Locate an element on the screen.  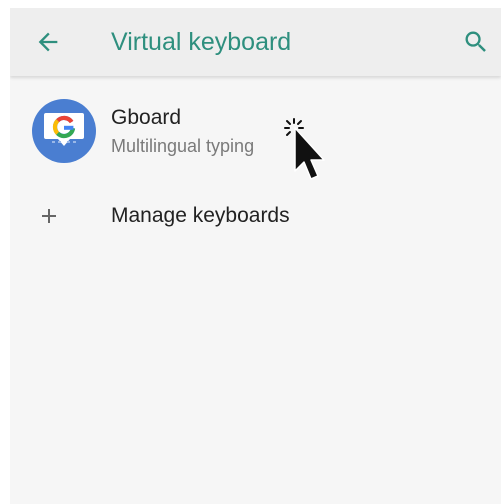
search-button is located at coordinates (476, 42).